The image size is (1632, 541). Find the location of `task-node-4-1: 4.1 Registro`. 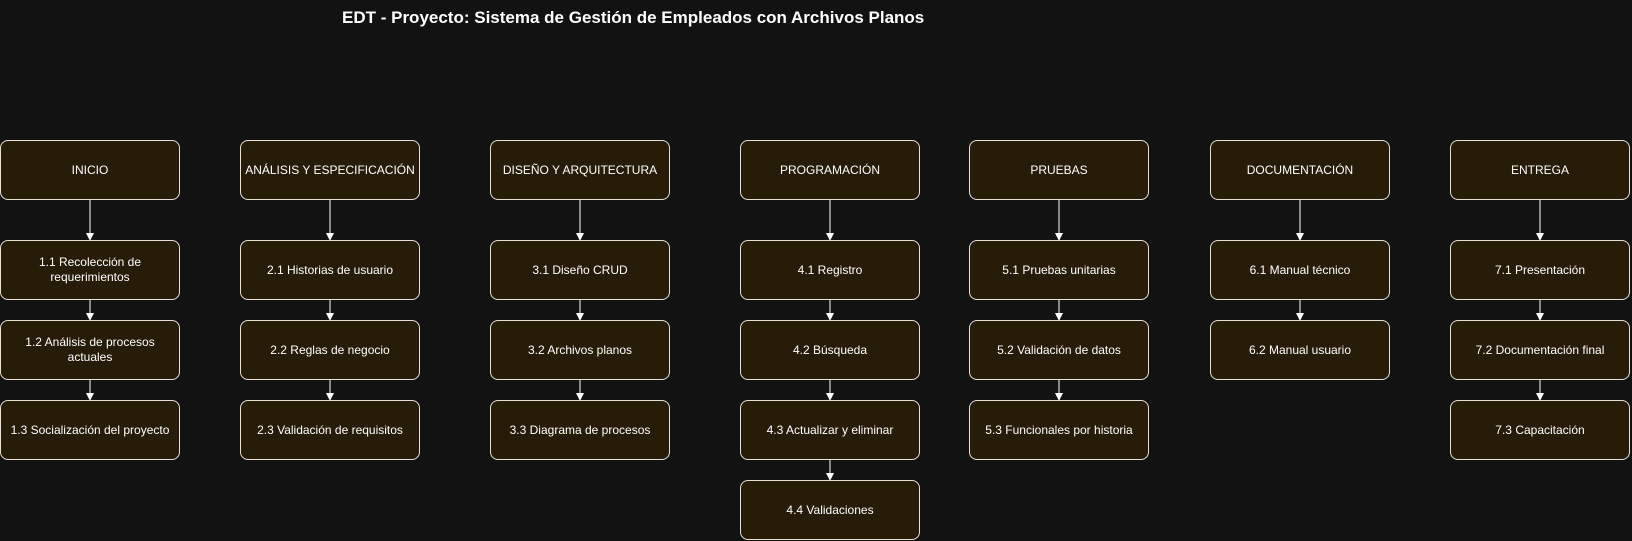

task-node-4-1: 4.1 Registro is located at coordinates (830, 270).